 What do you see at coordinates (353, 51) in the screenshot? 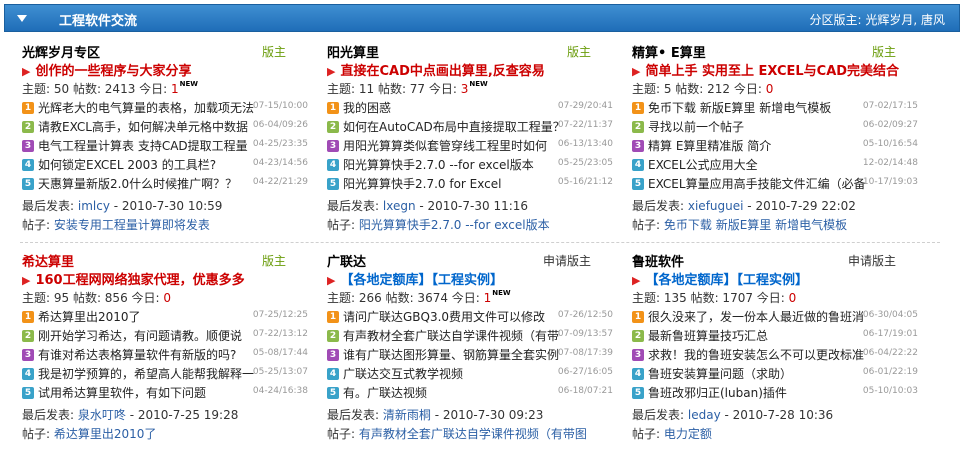
I see `forum-name: 阳光算里` at bounding box center [353, 51].